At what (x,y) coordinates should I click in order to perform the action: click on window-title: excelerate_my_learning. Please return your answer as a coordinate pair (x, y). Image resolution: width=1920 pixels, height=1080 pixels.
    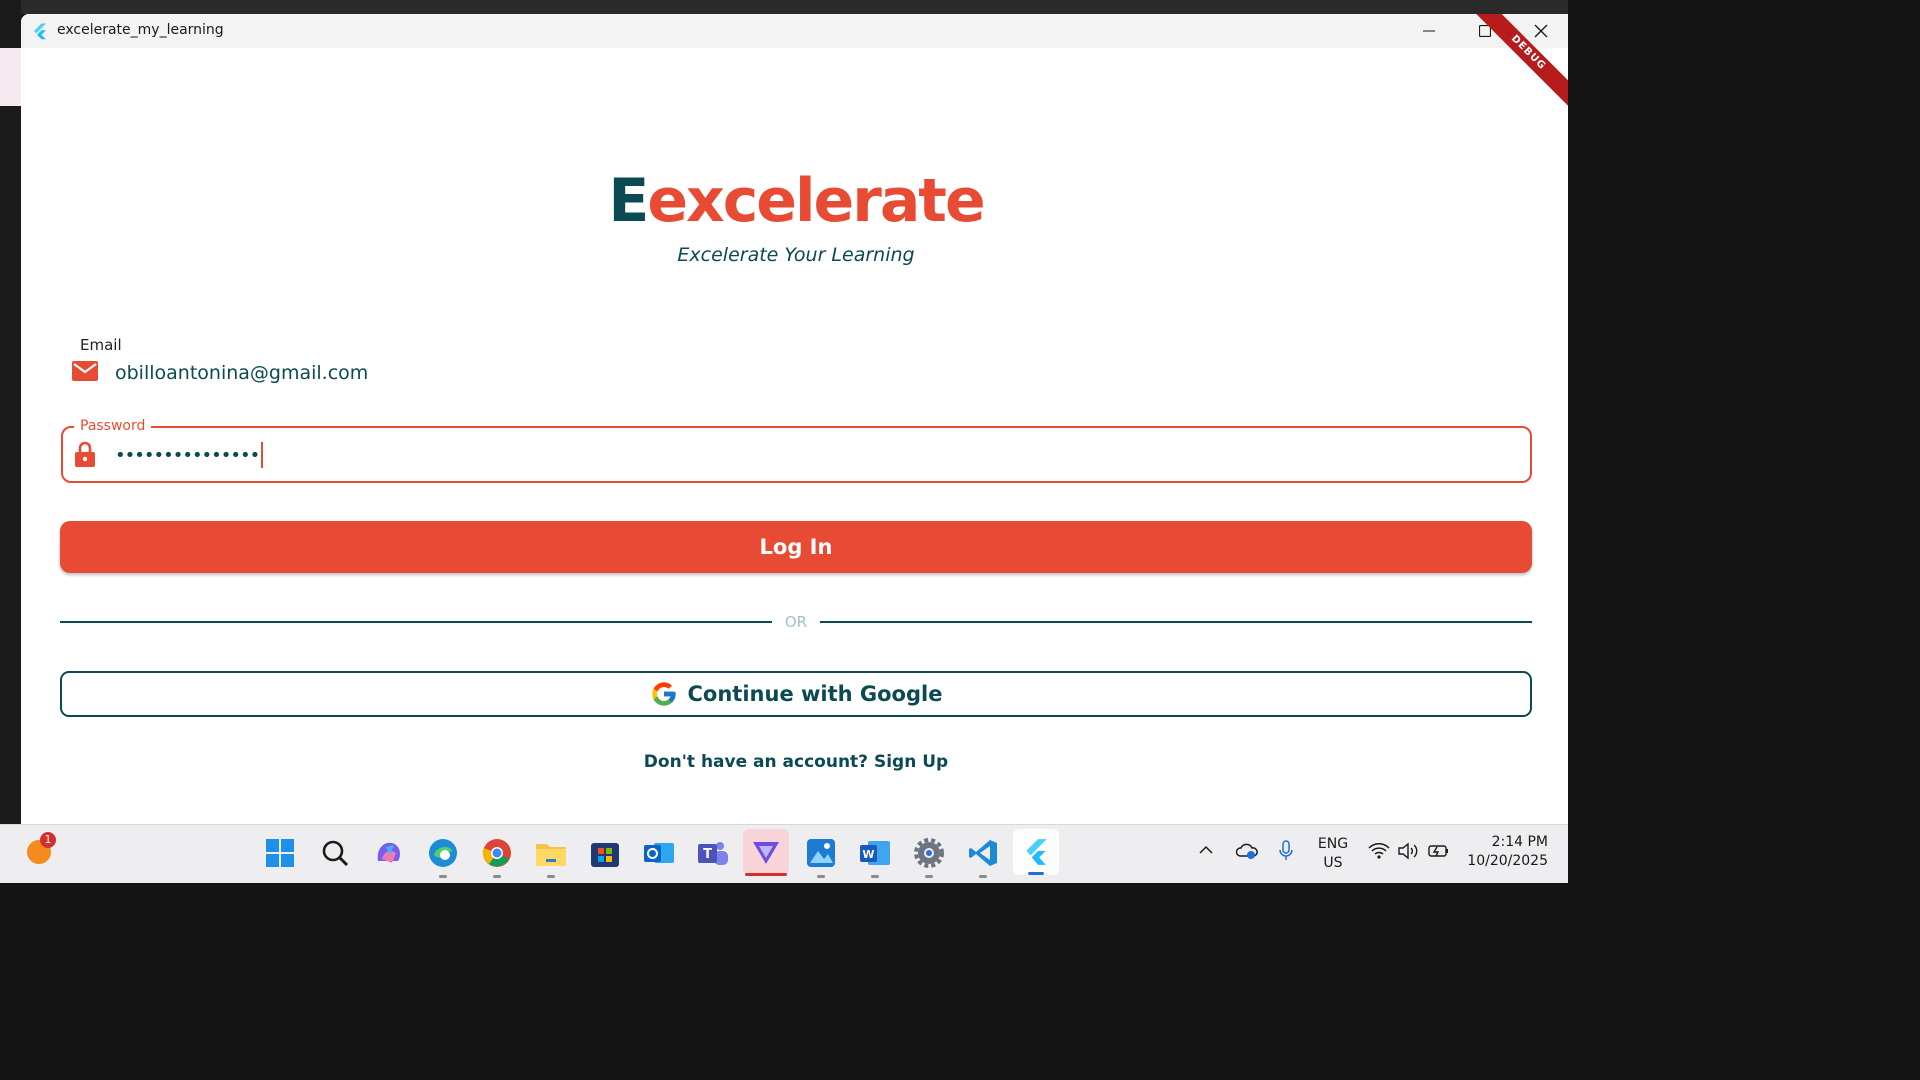
    Looking at the image, I should click on (140, 30).